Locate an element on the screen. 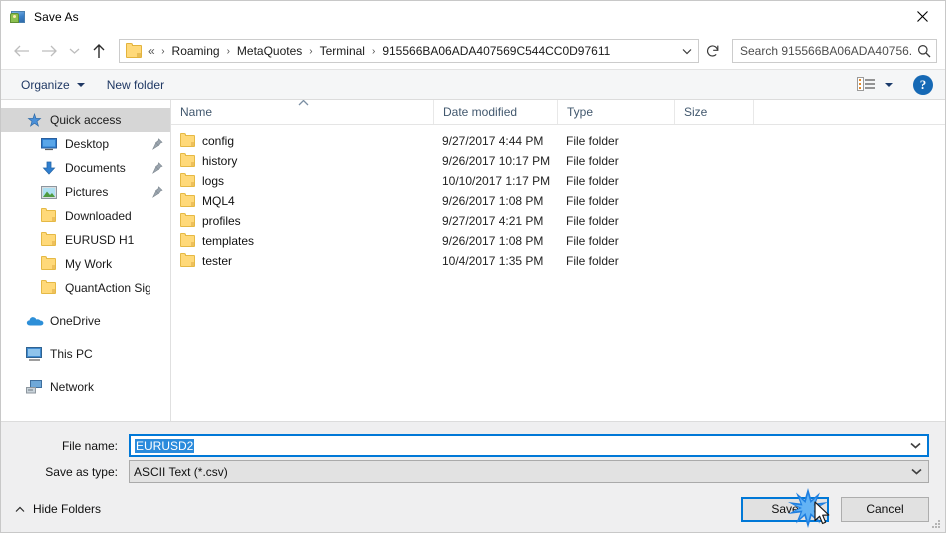 Image resolution: width=946 pixels, height=533 pixels. file-name-row: File name: EURUSD2 is located at coordinates (473, 445).